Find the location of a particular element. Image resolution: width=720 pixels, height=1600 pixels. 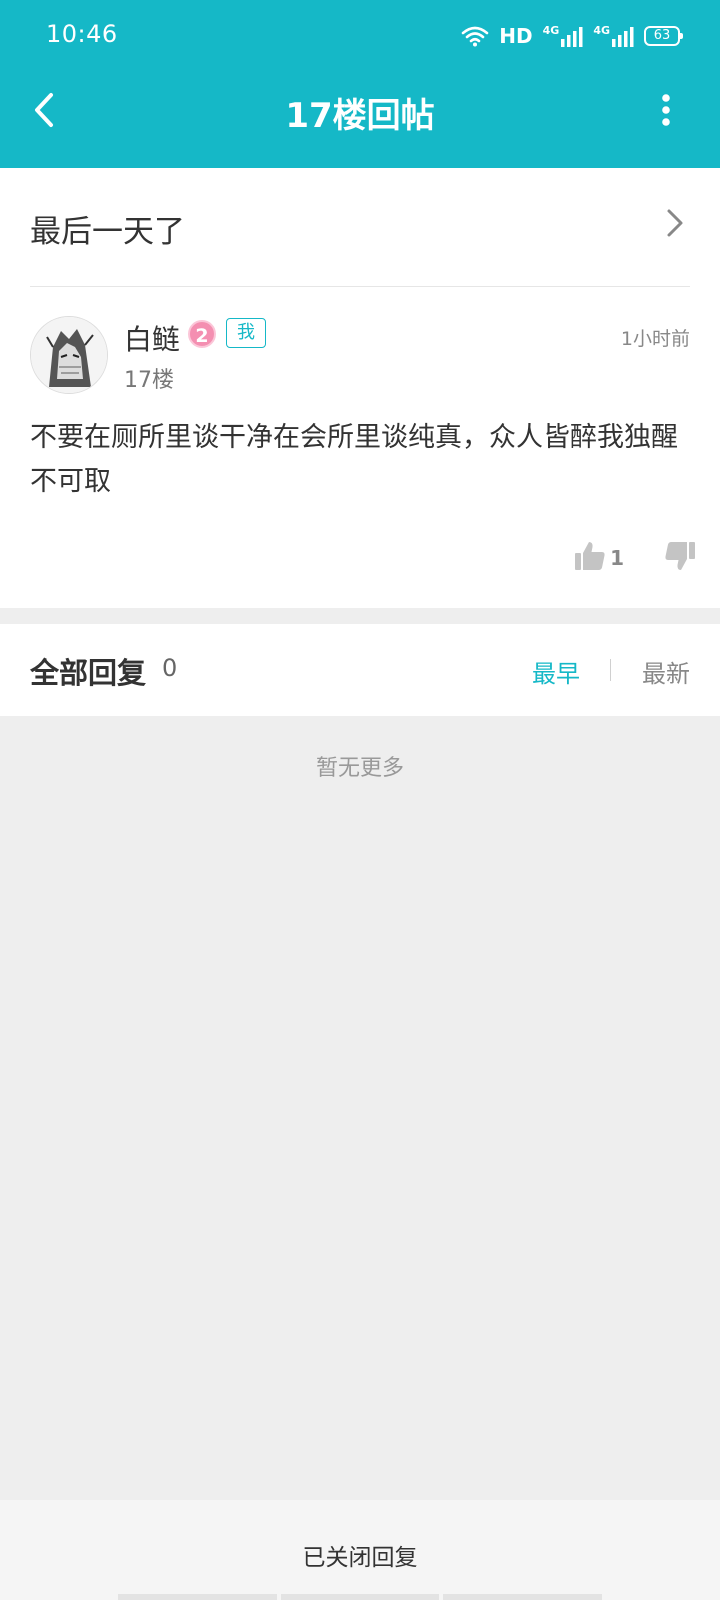

post-time: 1小时前 is located at coordinates (655, 339).